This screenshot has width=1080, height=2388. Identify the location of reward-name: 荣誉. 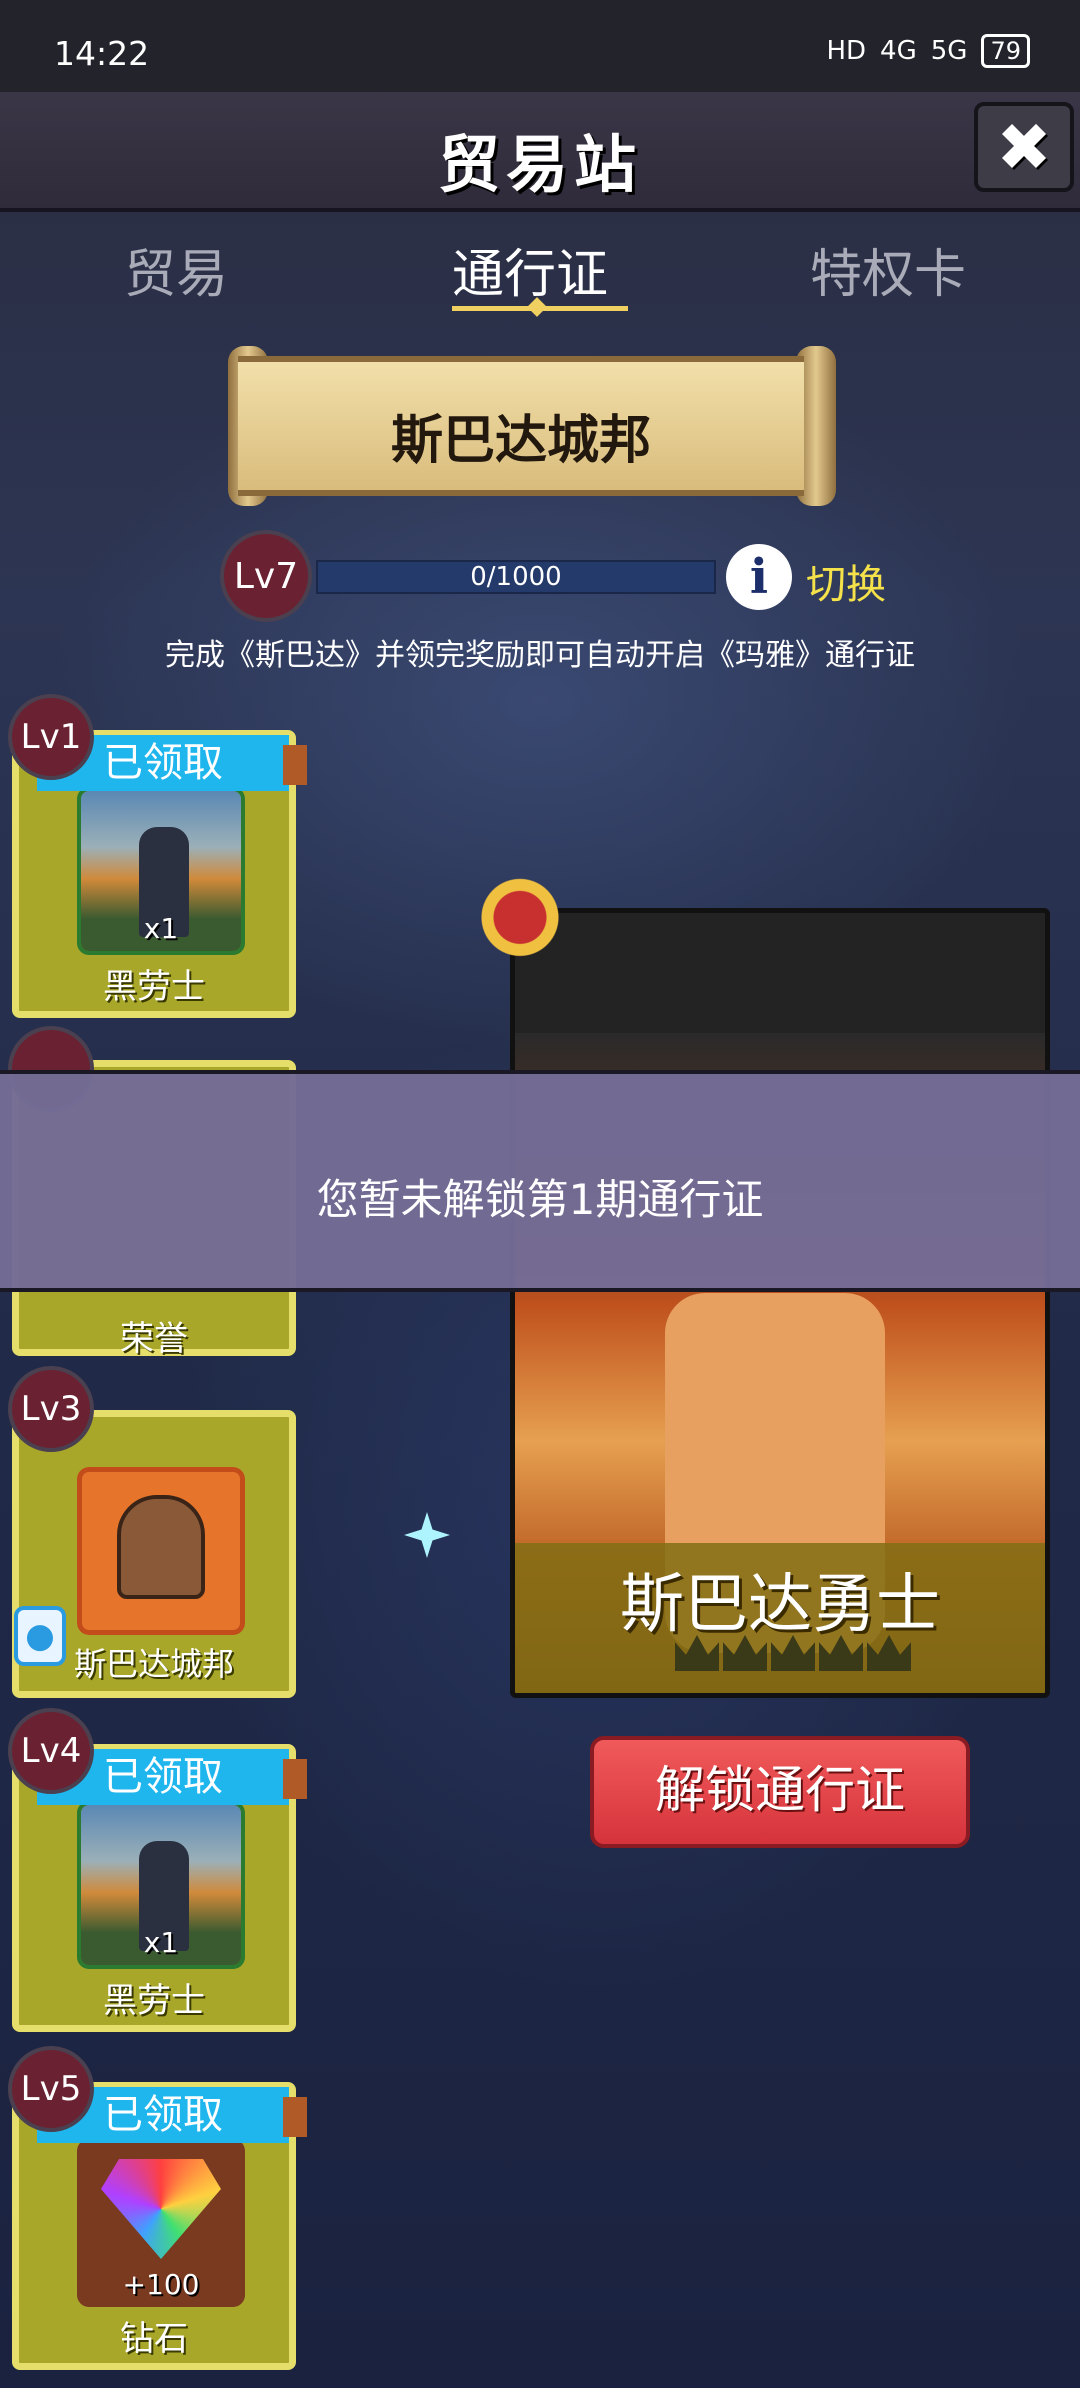
(154, 1339).